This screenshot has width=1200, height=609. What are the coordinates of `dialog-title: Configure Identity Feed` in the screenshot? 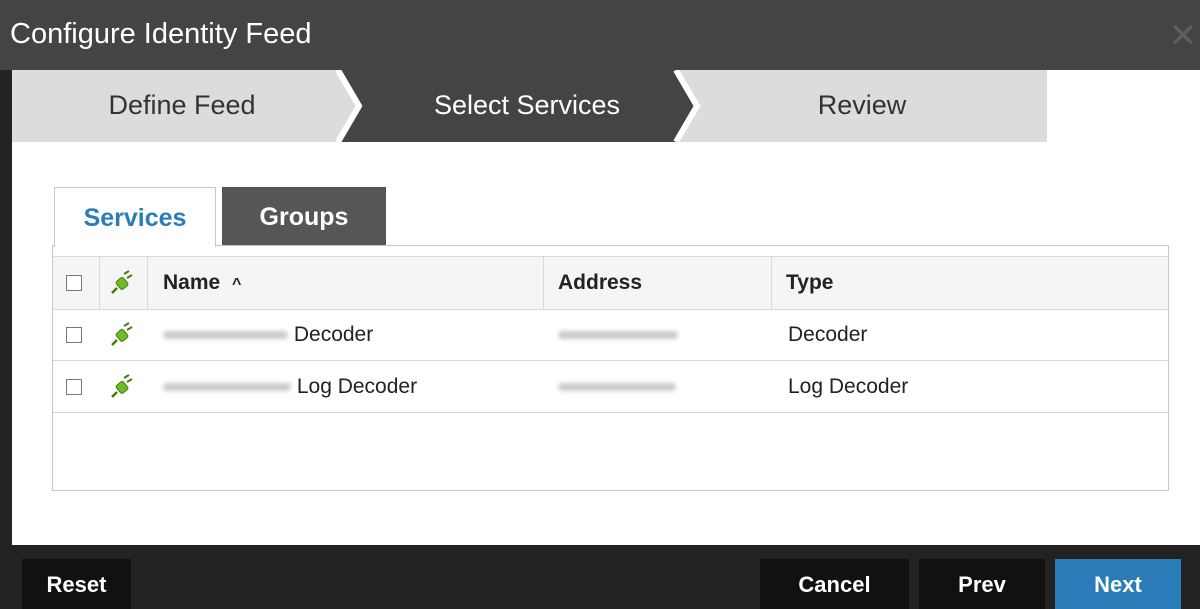 It's located at (161, 34).